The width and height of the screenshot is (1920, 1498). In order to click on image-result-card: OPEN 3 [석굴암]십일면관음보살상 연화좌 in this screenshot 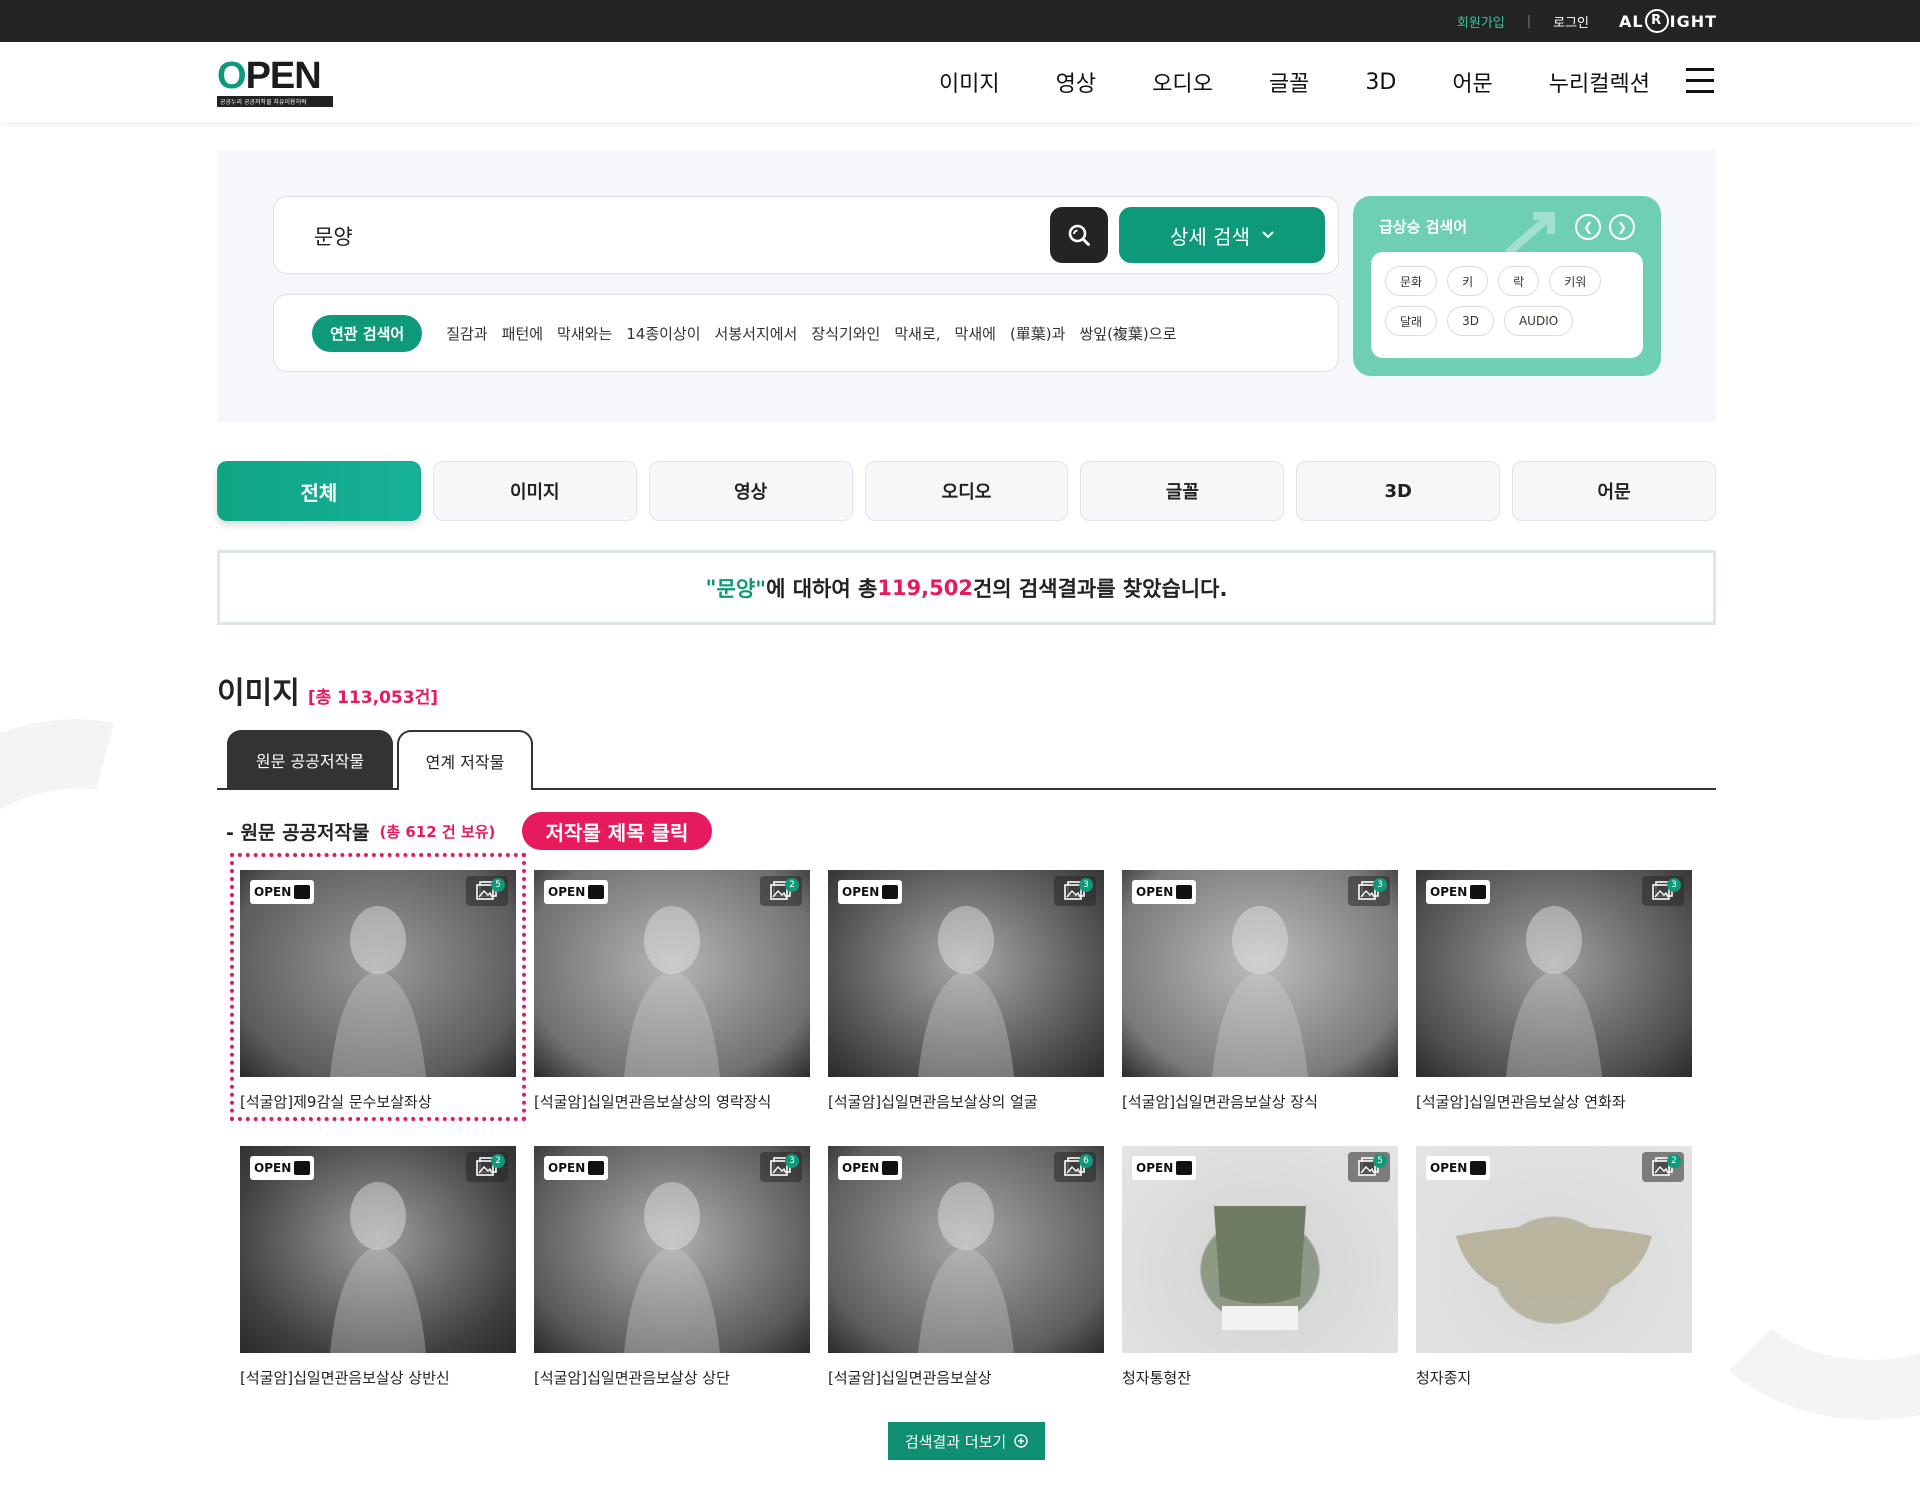, I will do `click(1554, 991)`.